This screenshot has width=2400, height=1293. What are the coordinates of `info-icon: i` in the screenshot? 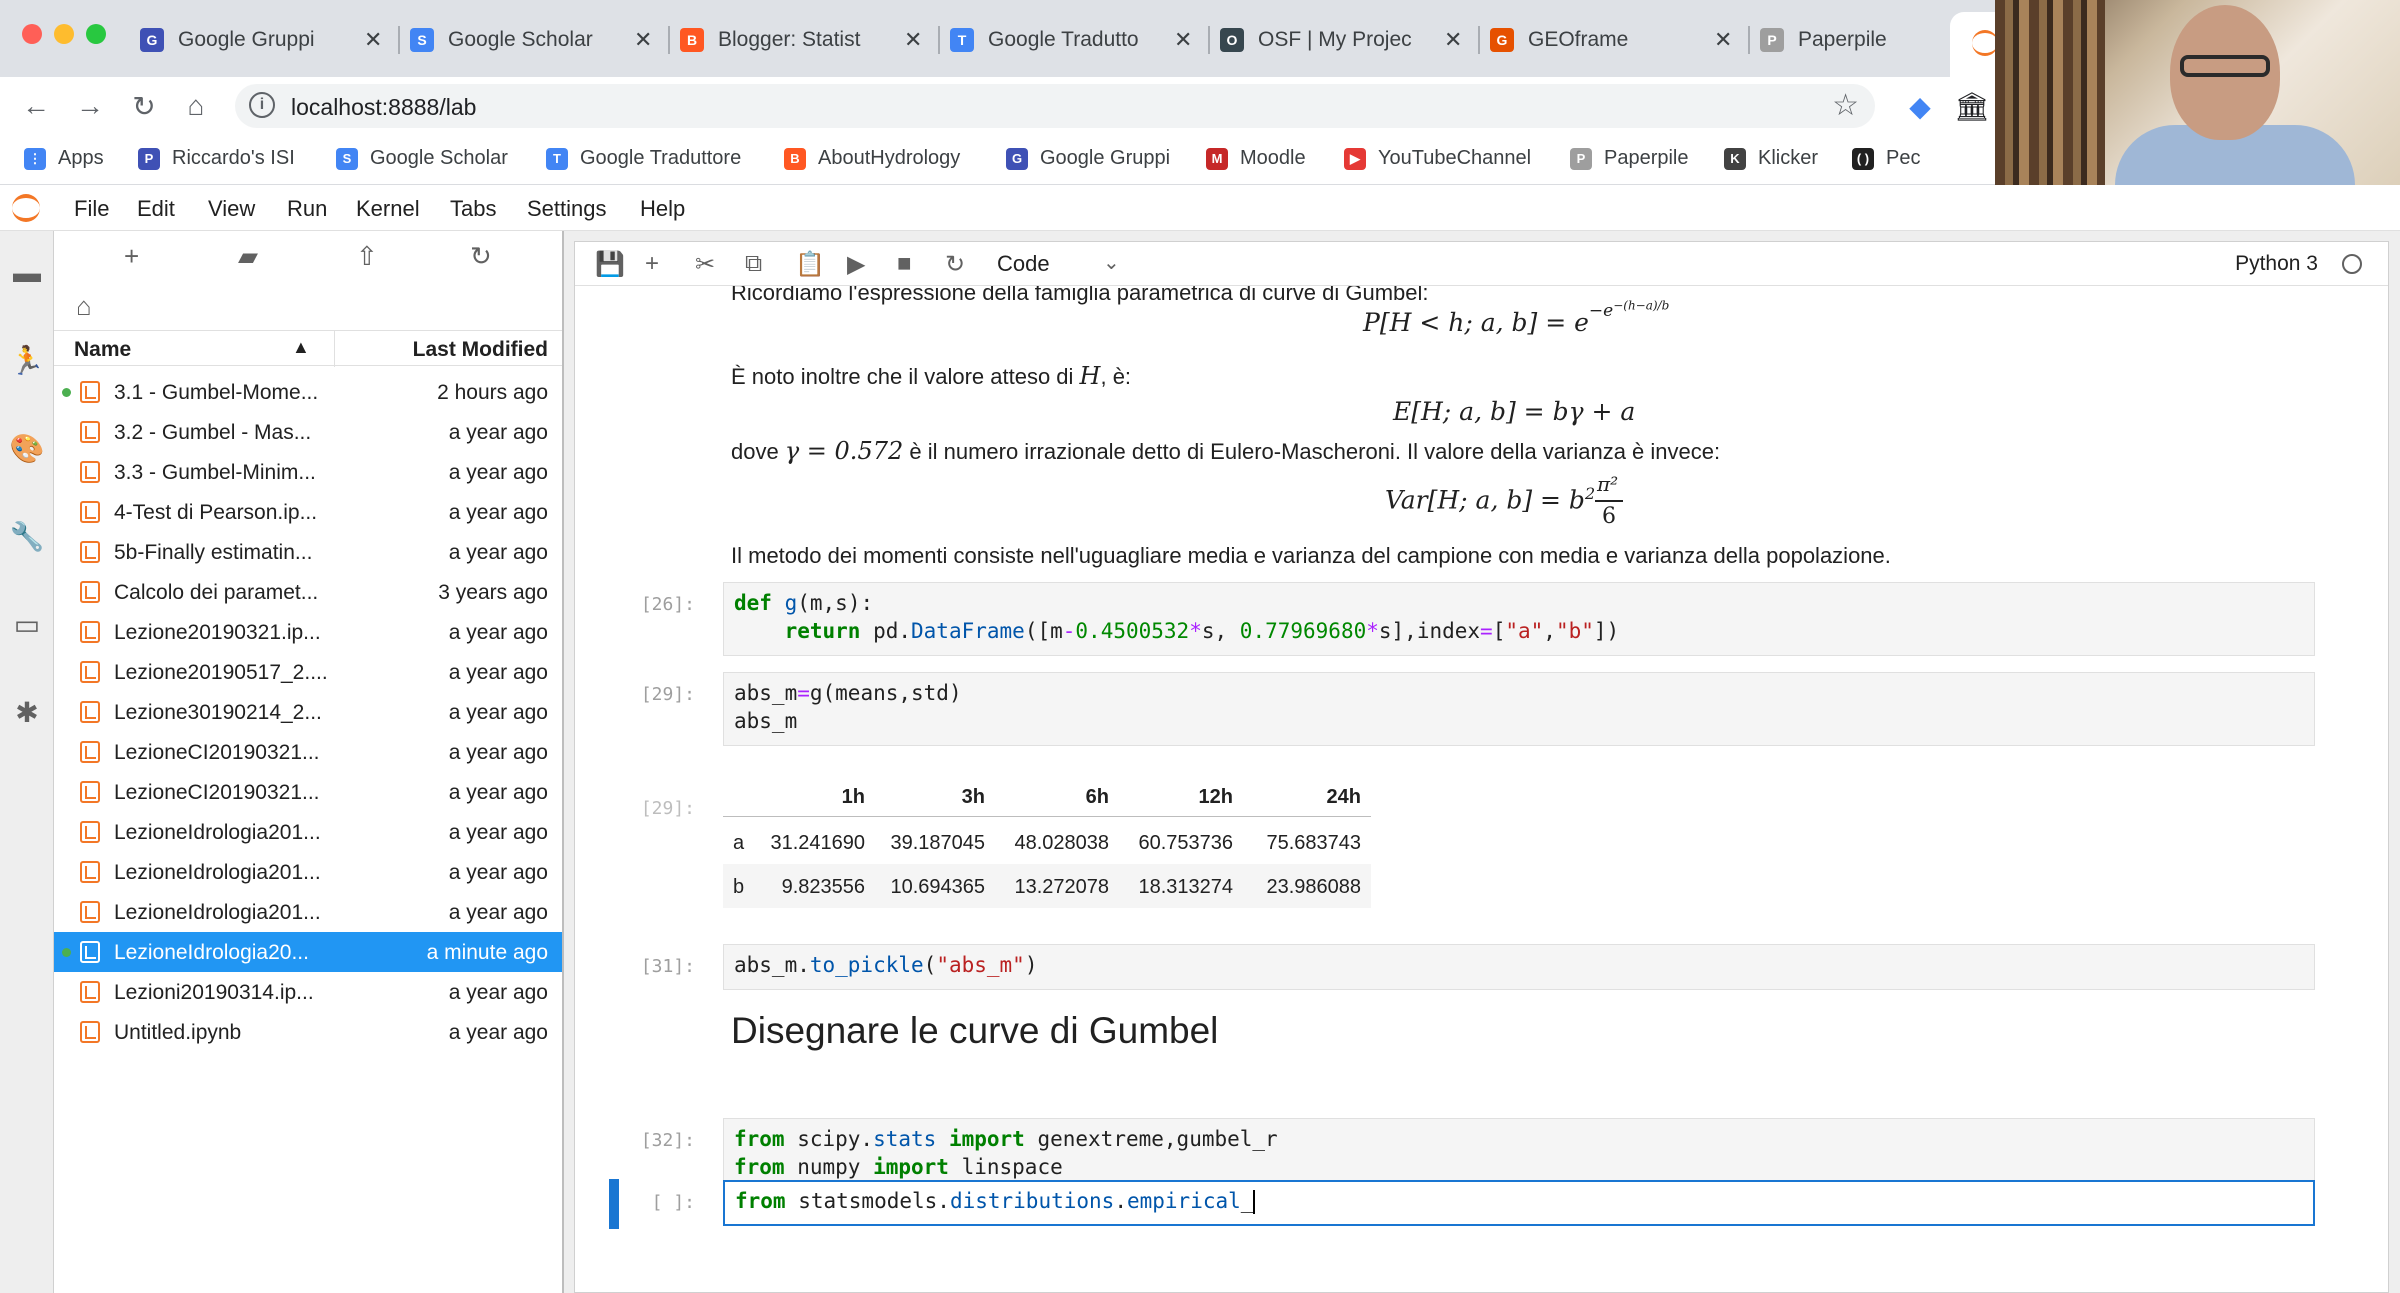 It's located at (262, 105).